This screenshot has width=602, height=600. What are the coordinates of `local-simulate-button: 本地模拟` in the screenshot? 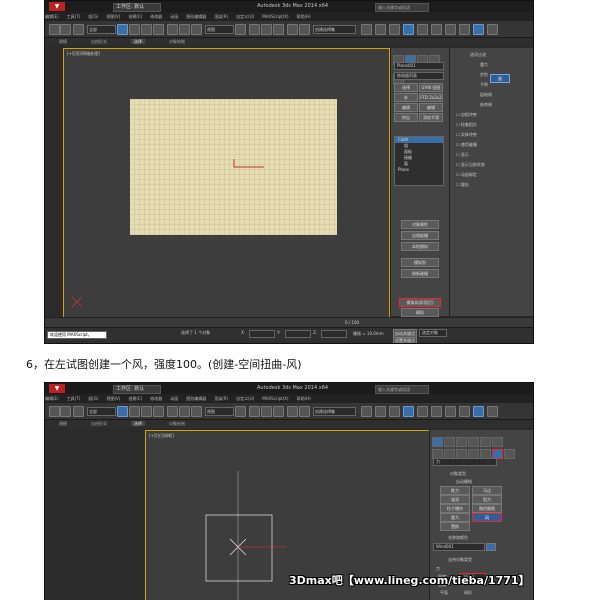 It's located at (420, 246).